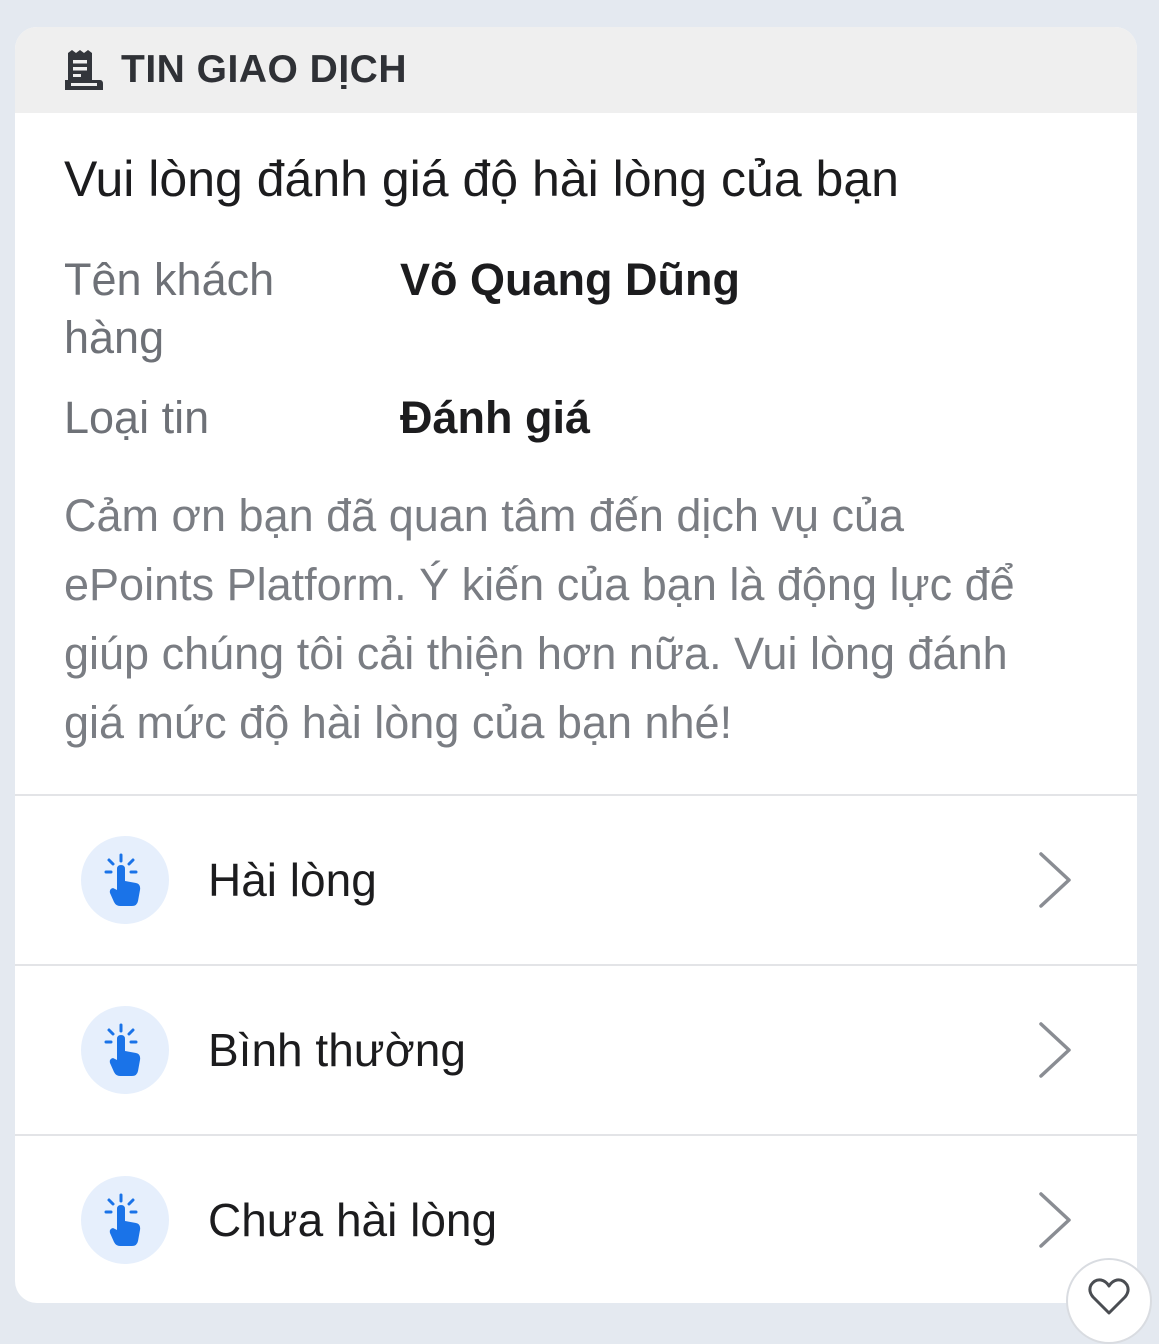  I want to click on customer-name-value: Võ Quang Dũng, so click(570, 279).